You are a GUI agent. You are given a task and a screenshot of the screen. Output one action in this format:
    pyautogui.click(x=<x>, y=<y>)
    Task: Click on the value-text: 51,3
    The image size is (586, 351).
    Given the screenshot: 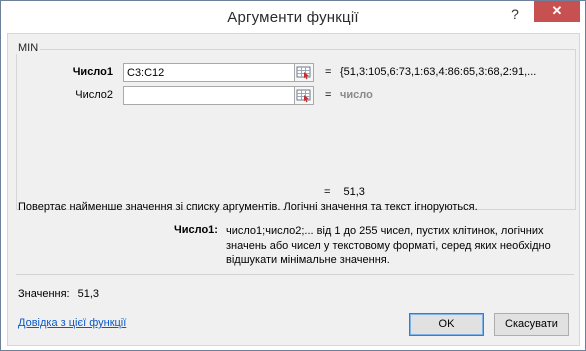 What is the action you would take?
    pyautogui.click(x=88, y=294)
    